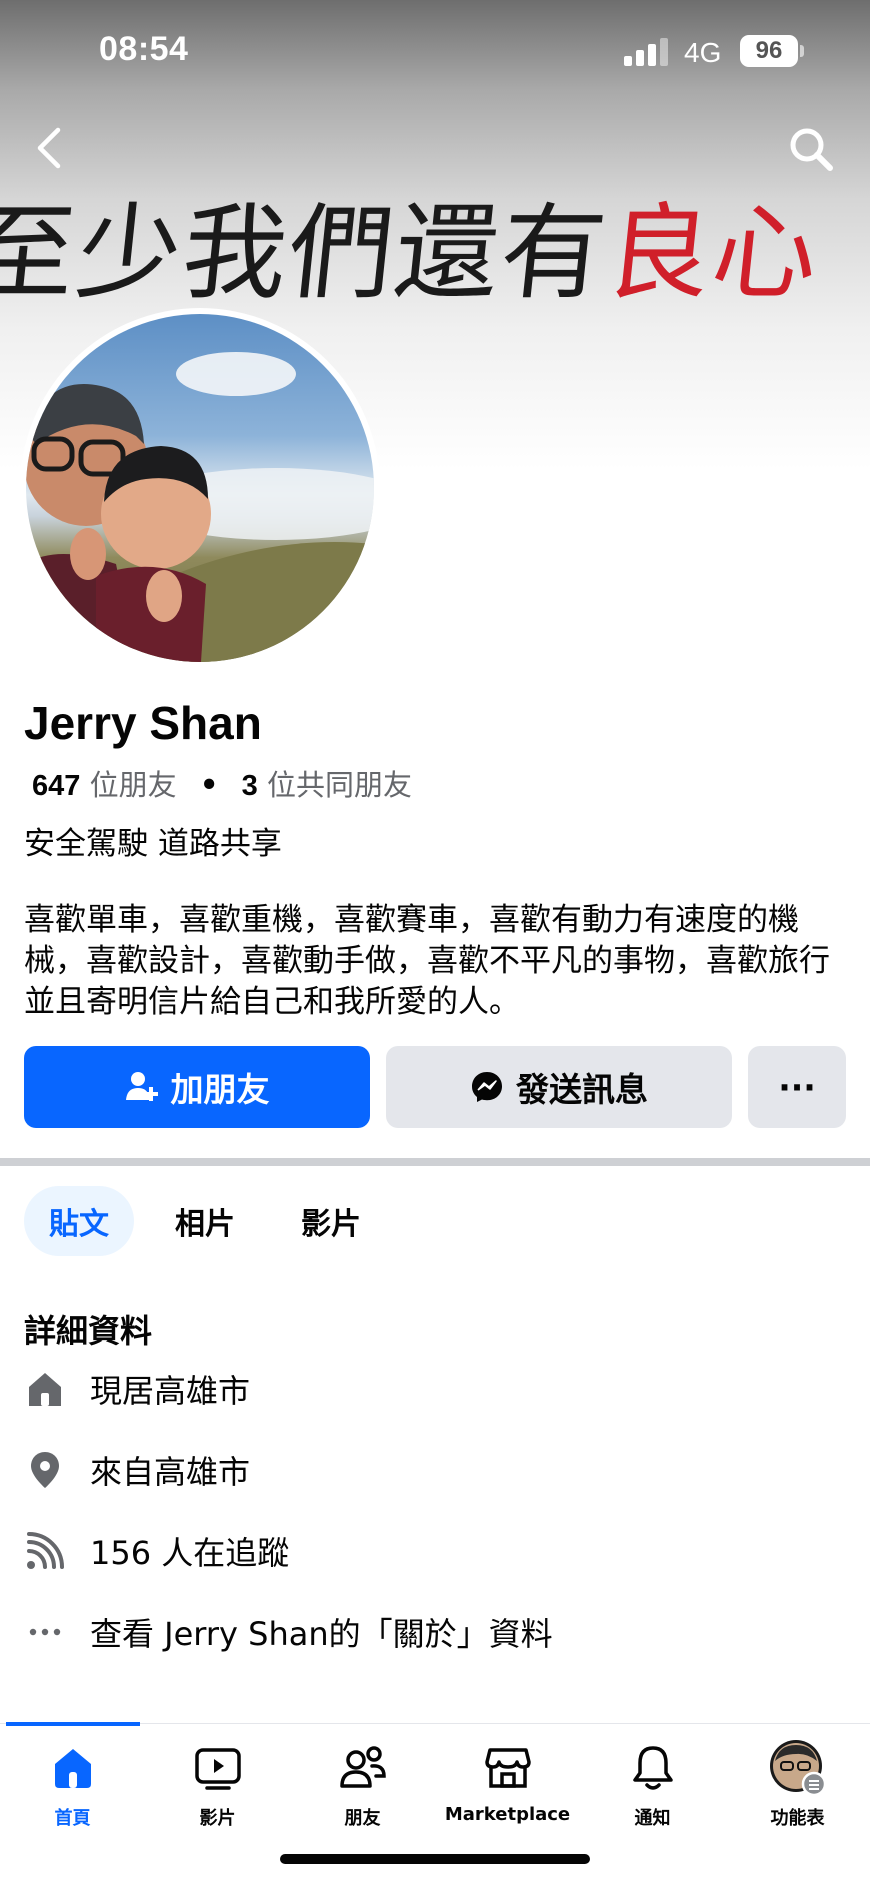 The width and height of the screenshot is (870, 1882). I want to click on more-options-button: ···, so click(797, 1087).